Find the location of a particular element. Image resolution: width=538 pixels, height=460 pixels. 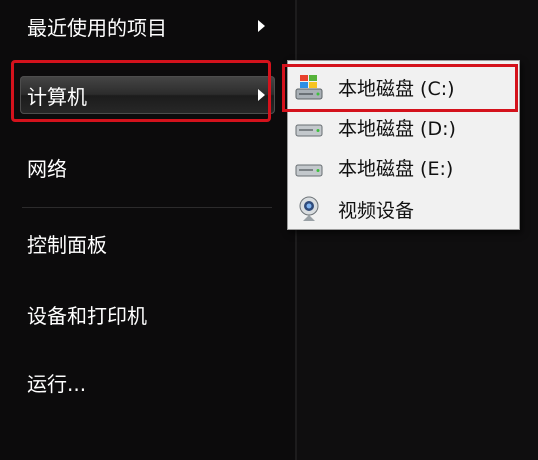

submenu-item-drive-e: 本地磁盘 (E:) is located at coordinates (403, 167).